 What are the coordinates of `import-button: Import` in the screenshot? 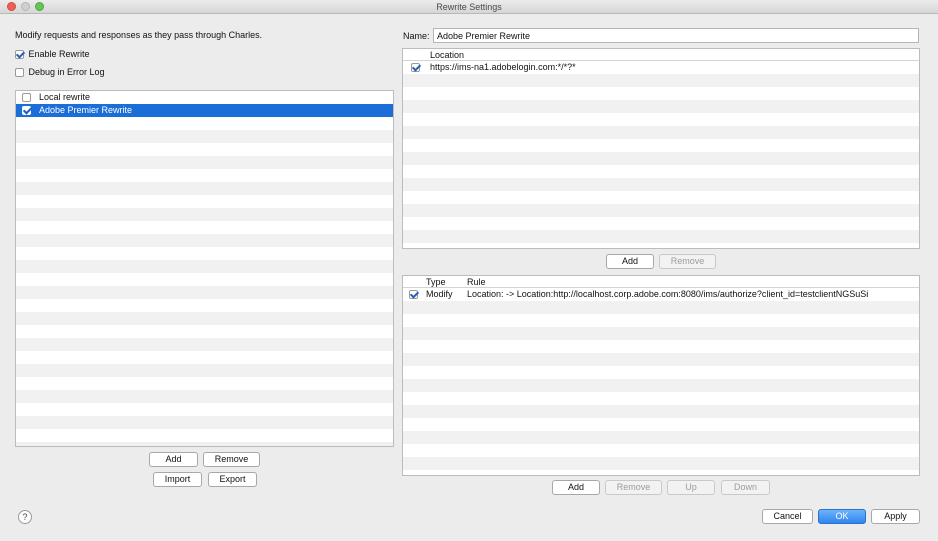 It's located at (177, 479).